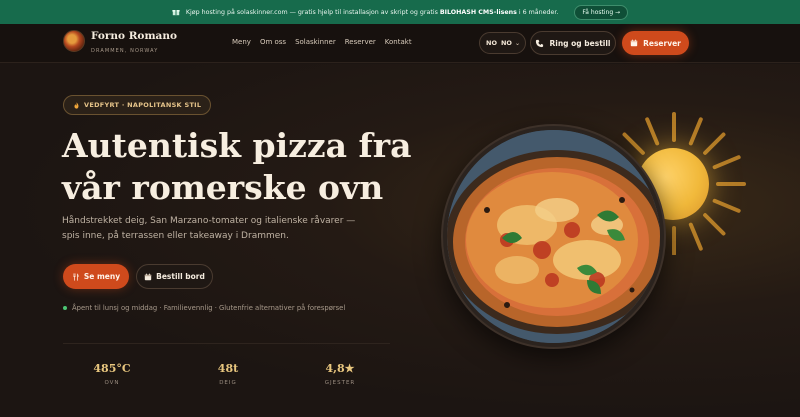 Image resolution: width=800 pixels, height=417 pixels. I want to click on brand-location: DRAMMEN, NORWAY, so click(125, 51).